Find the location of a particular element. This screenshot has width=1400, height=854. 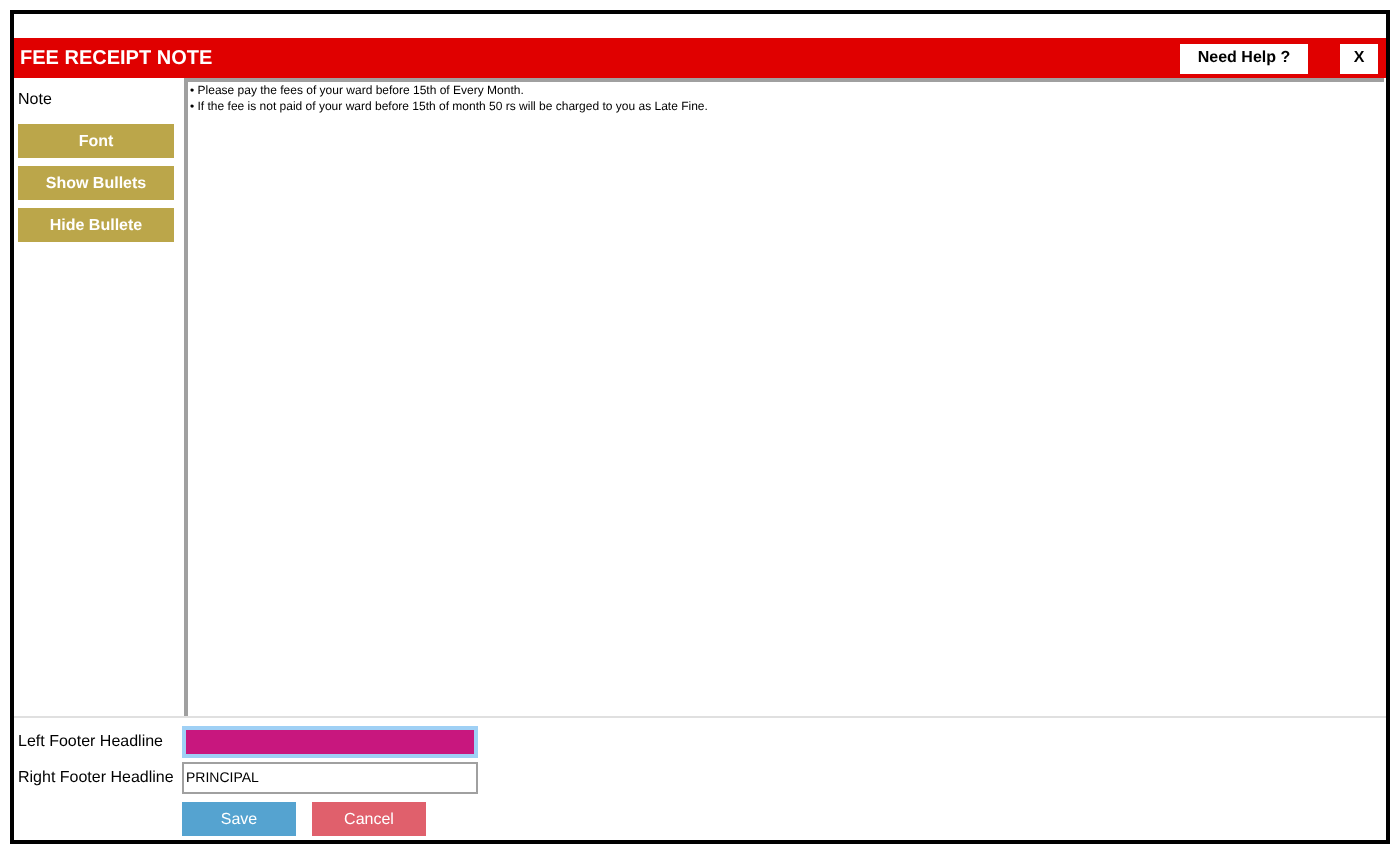

close-button: X is located at coordinates (1359, 58).